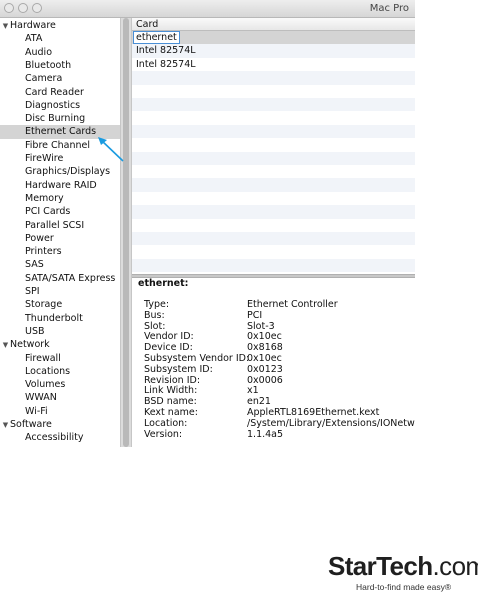 Image resolution: width=478 pixels, height=596 pixels. I want to click on sidebar-scrollbar-thumb, so click(126, 232).